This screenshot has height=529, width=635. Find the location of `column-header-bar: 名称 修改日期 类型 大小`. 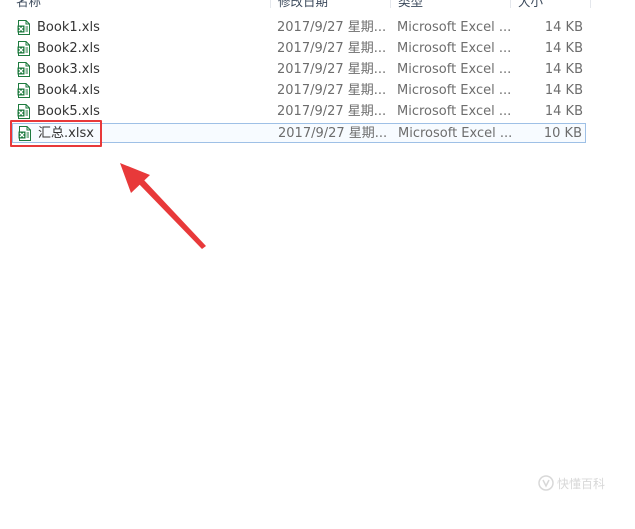

column-header-bar: 名称 修改日期 类型 大小 is located at coordinates (296, 5).